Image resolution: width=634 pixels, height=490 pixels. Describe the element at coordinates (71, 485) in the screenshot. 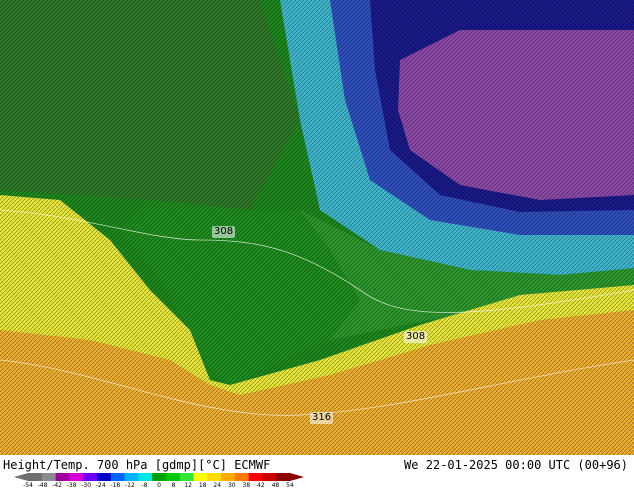

I see `legend-tick-label: -38` at that location.